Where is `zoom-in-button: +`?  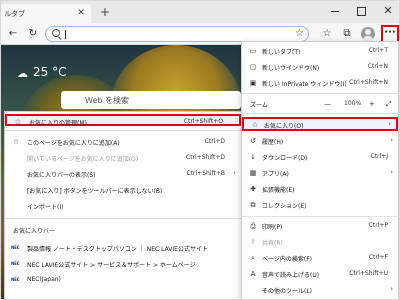
zoom-in-button: + is located at coordinates (372, 104).